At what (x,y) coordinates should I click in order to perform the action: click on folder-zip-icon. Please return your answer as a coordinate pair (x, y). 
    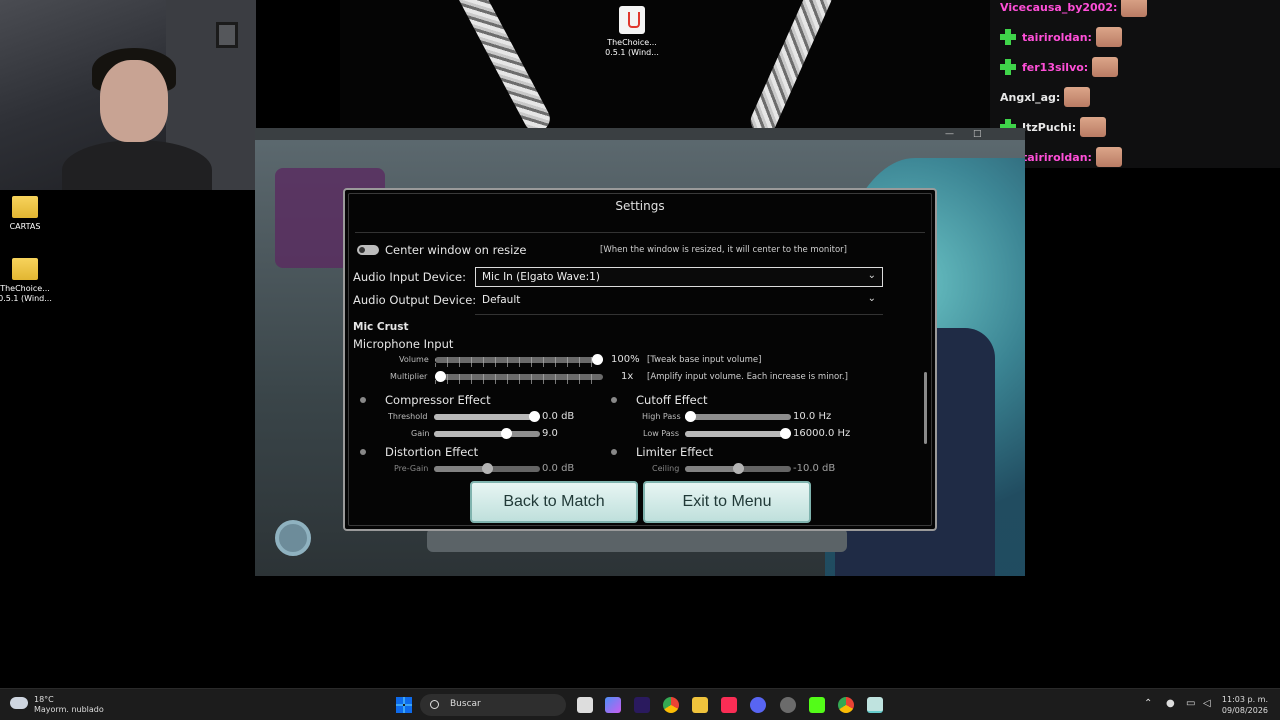
    Looking at the image, I should click on (25, 269).